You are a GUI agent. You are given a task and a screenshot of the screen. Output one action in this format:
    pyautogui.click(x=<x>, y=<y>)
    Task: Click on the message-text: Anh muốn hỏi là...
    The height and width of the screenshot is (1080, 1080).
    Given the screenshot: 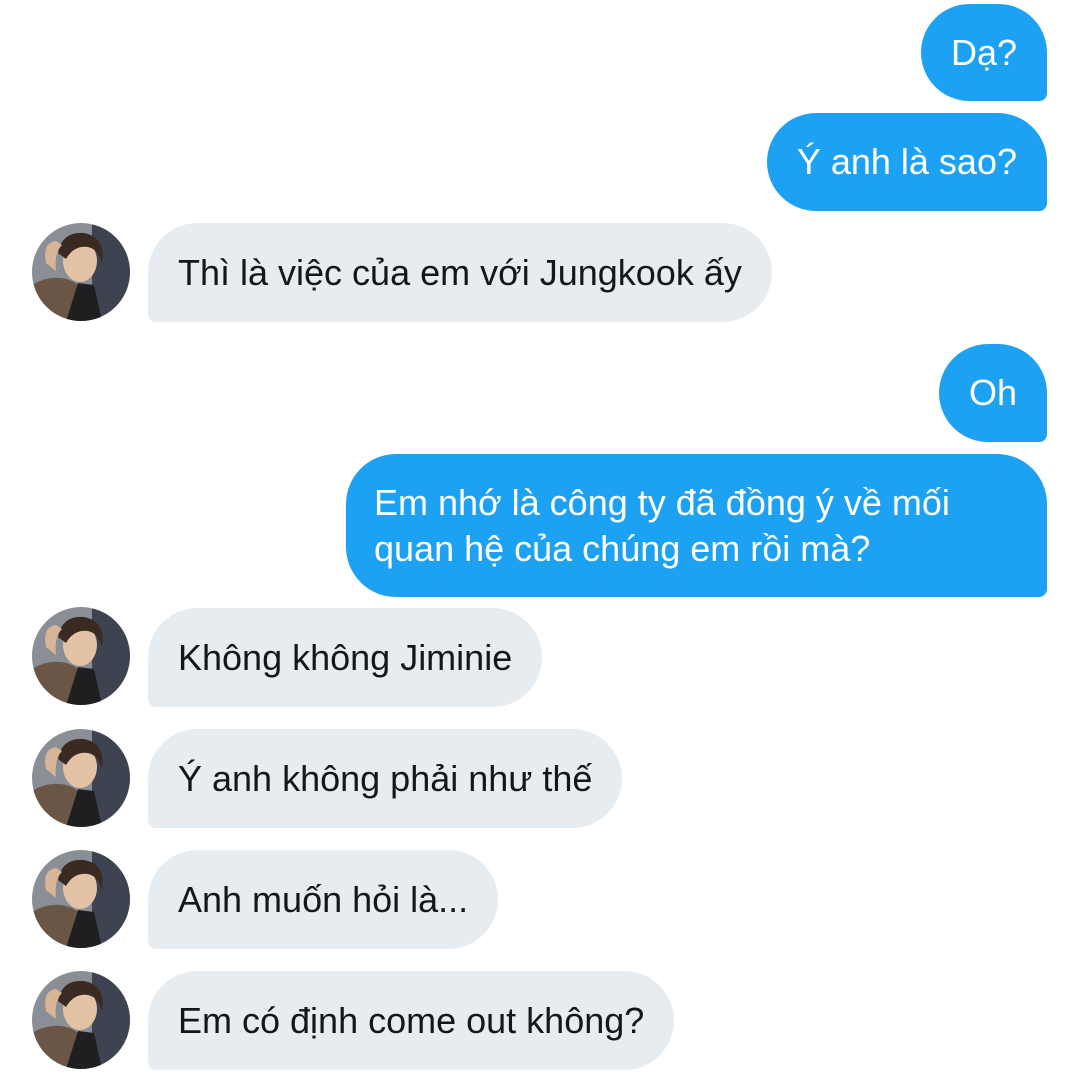 What is the action you would take?
    pyautogui.click(x=323, y=899)
    